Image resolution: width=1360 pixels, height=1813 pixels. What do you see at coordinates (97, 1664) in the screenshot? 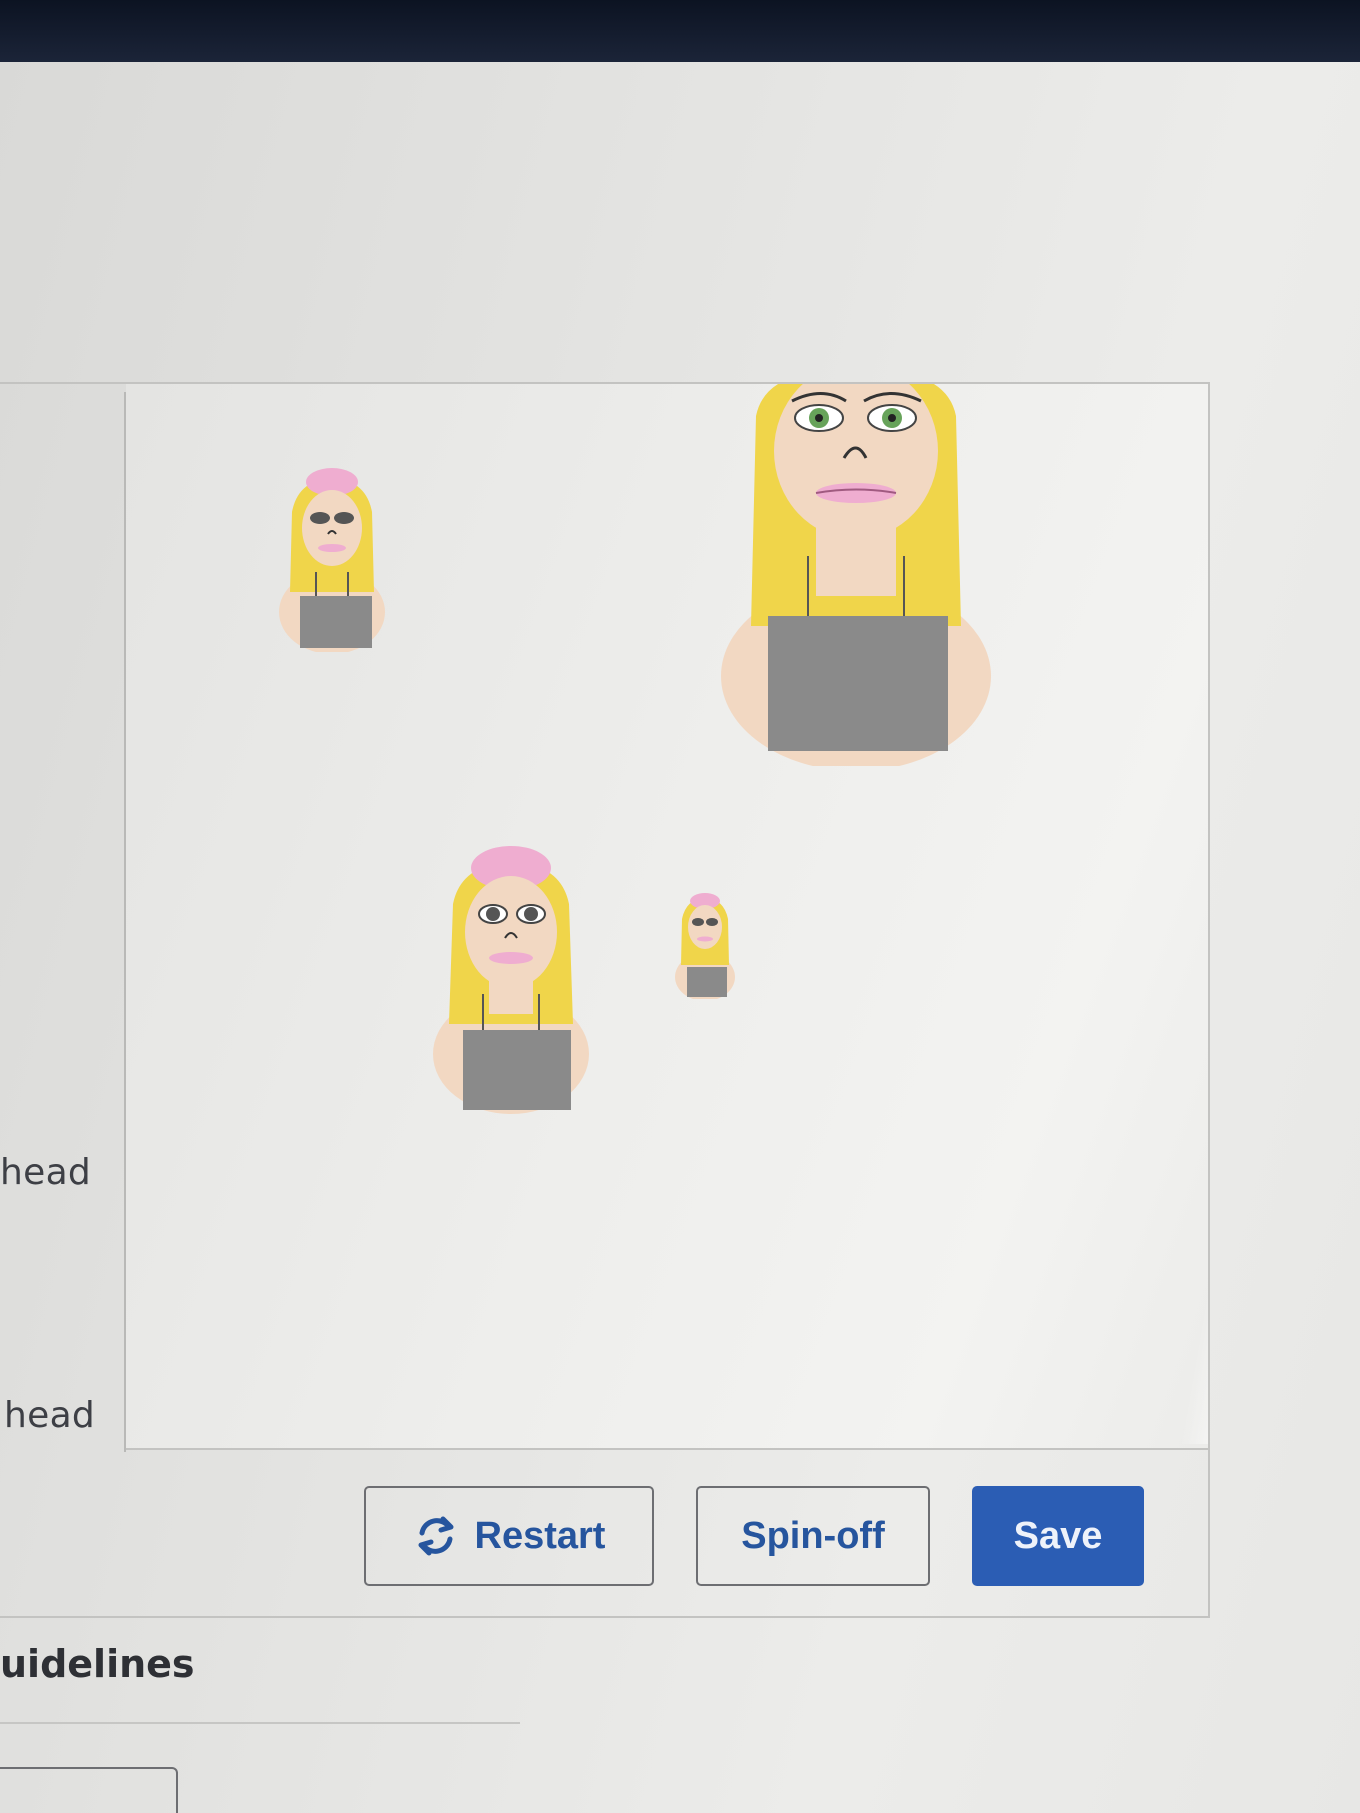
I see `guidelines-heading: uidelines` at bounding box center [97, 1664].